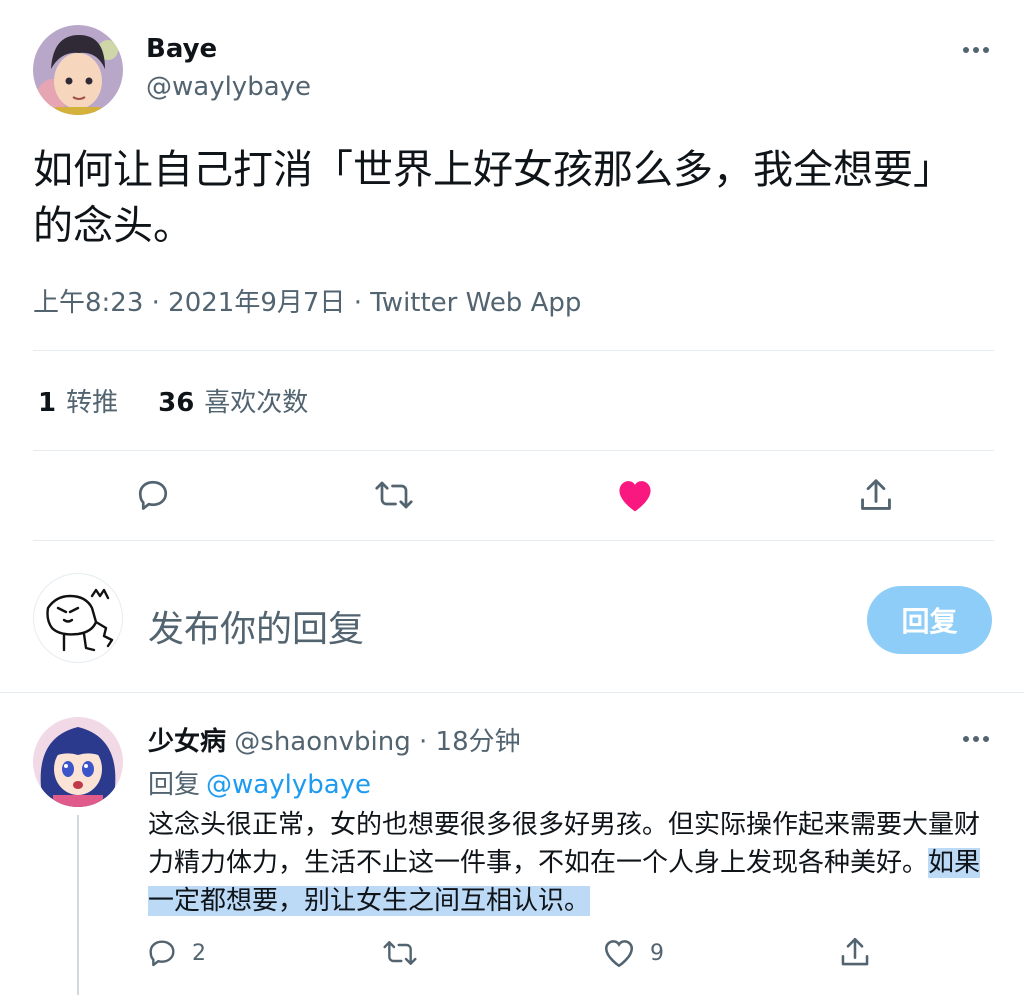 Image resolution: width=1024 pixels, height=995 pixels. I want to click on likes-stat: 36 喜欢次数, so click(233, 400).